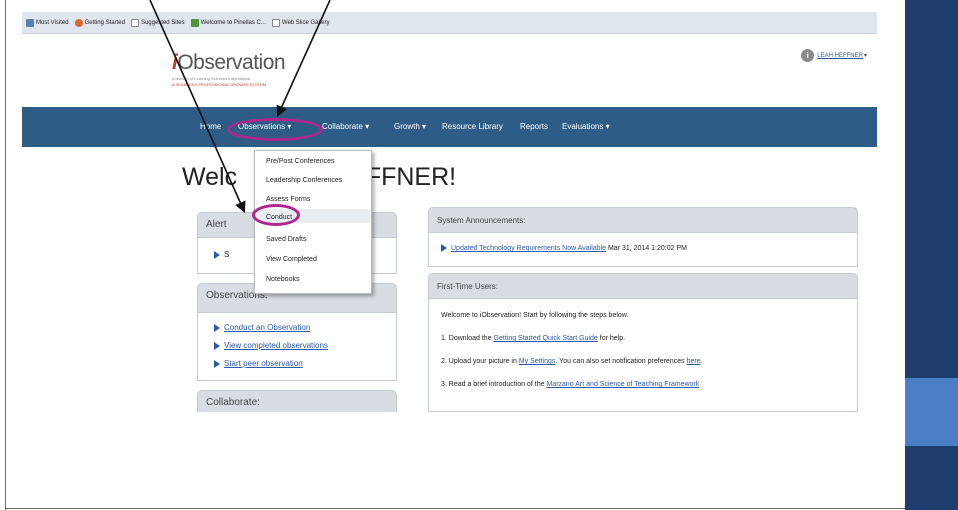  Describe the element at coordinates (78, 22) in the screenshot. I see `firefox-icon` at that location.